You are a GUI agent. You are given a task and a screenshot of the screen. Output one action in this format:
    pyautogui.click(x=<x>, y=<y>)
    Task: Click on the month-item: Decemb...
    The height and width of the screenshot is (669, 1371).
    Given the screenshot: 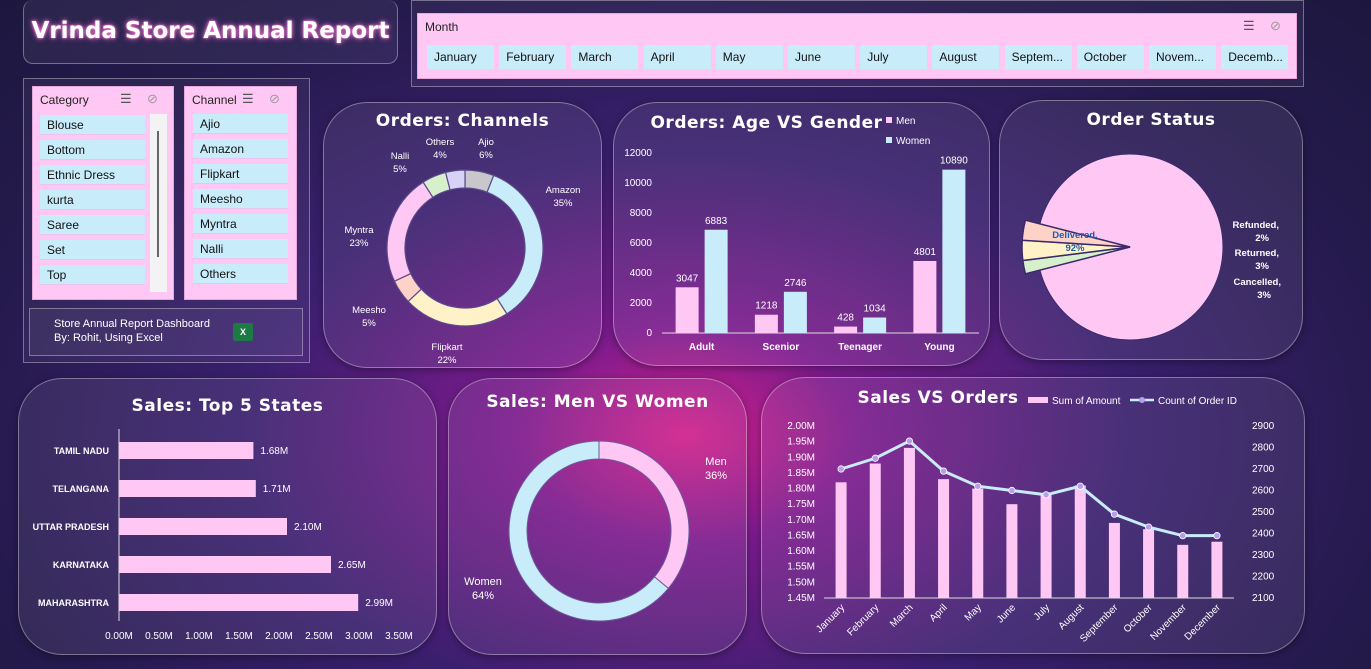 What is the action you would take?
    pyautogui.click(x=1255, y=57)
    